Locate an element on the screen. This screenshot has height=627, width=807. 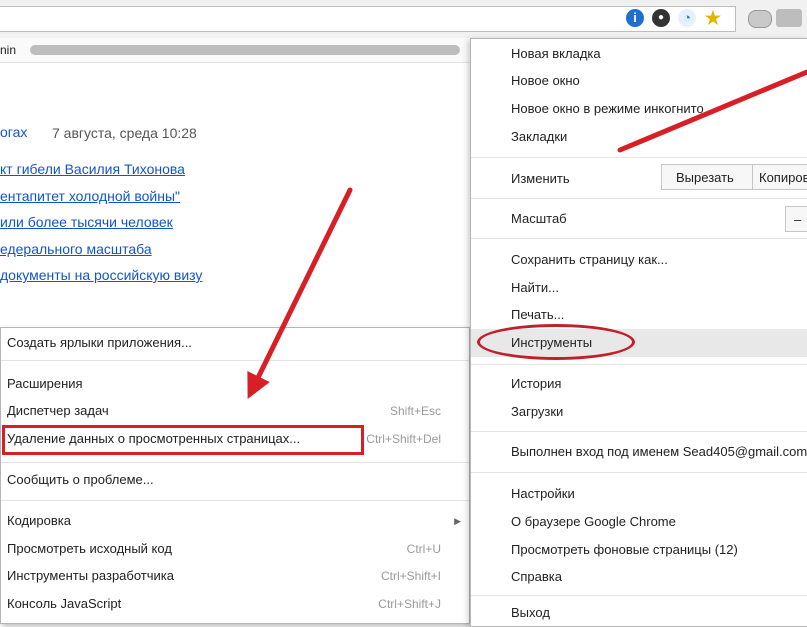
bookmarks-item: Закладки is located at coordinates (539, 137).